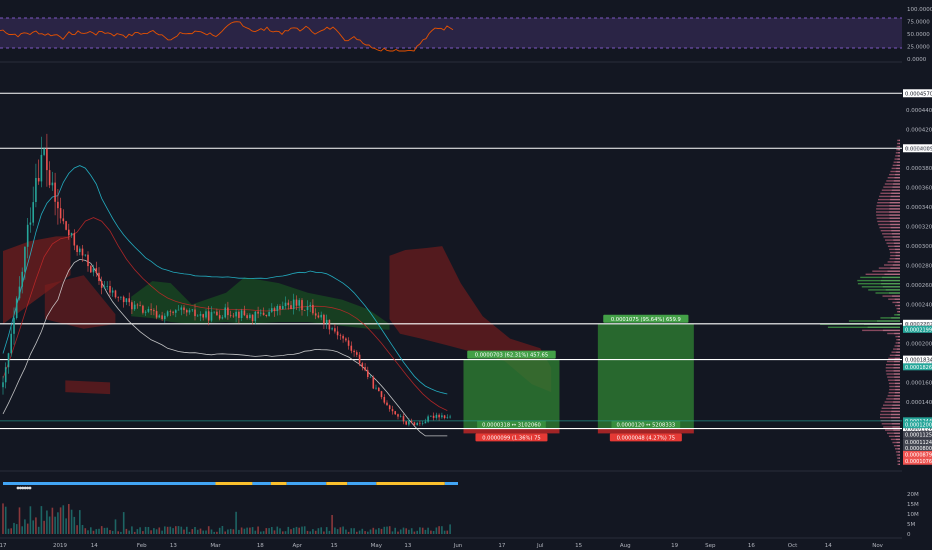  Describe the element at coordinates (918, 368) in the screenshot. I see `price-badge-label: 0.0001826` at that location.